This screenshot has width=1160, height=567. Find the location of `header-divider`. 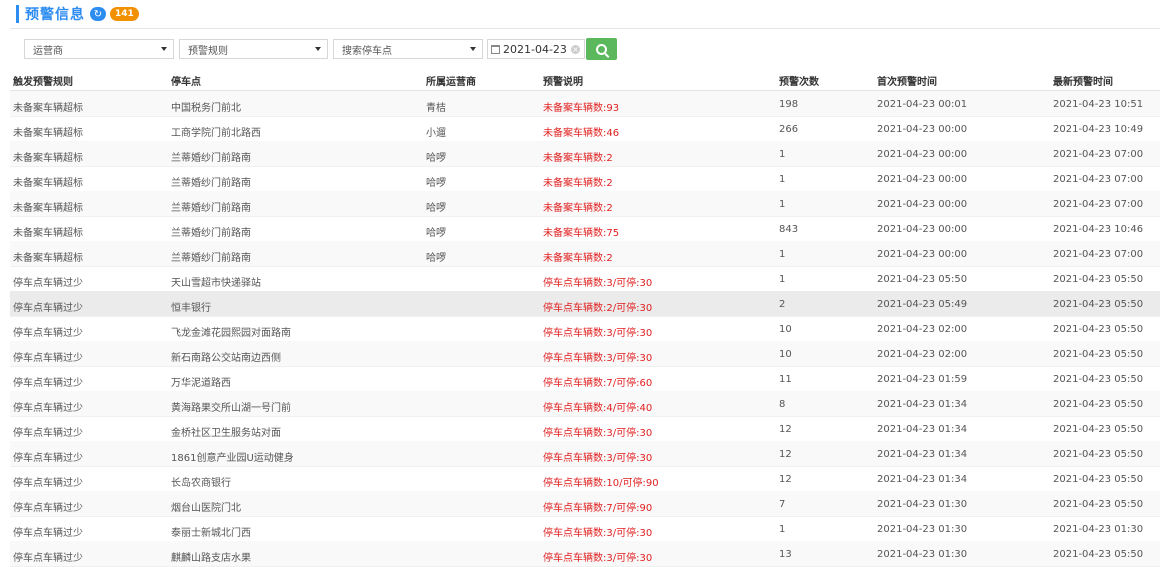

header-divider is located at coordinates (585, 28).